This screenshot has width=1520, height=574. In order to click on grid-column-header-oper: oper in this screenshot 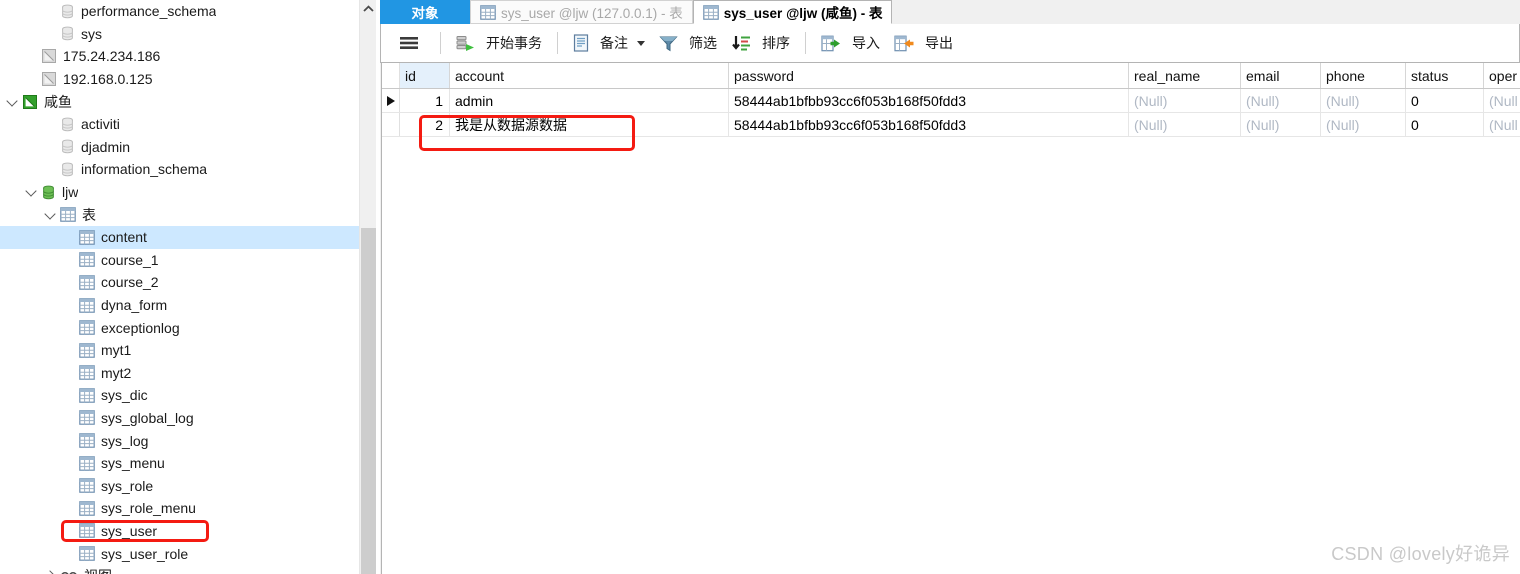, I will do `click(1502, 75)`.